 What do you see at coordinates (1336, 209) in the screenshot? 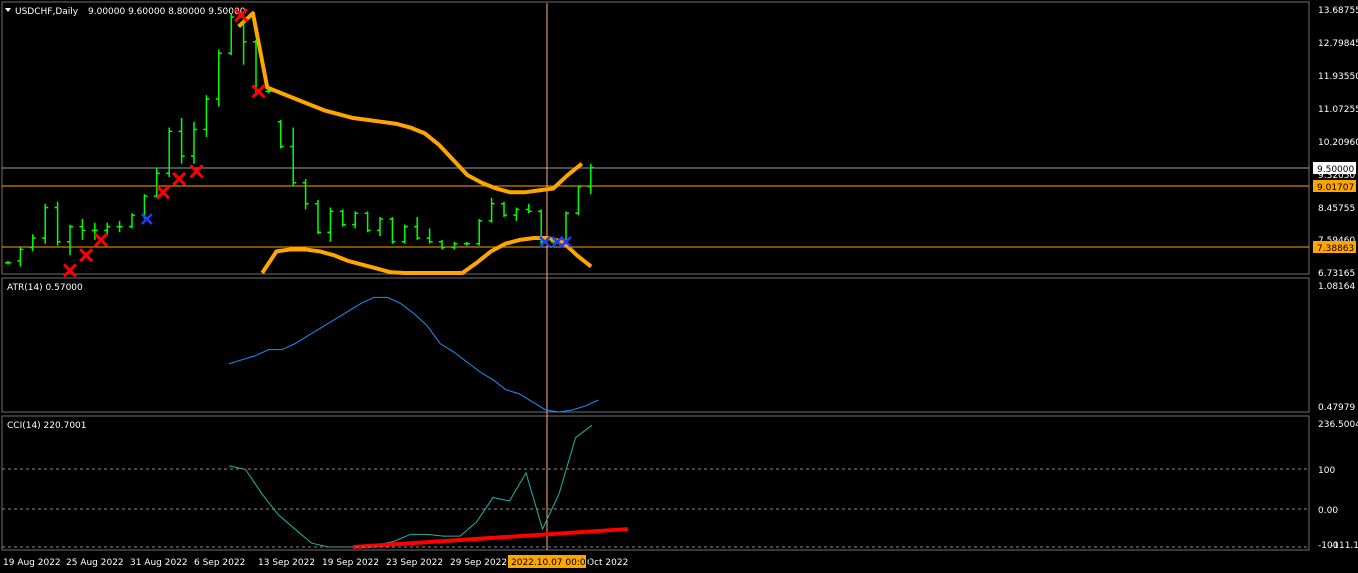
I see `price-tick: 8.45755` at bounding box center [1336, 209].